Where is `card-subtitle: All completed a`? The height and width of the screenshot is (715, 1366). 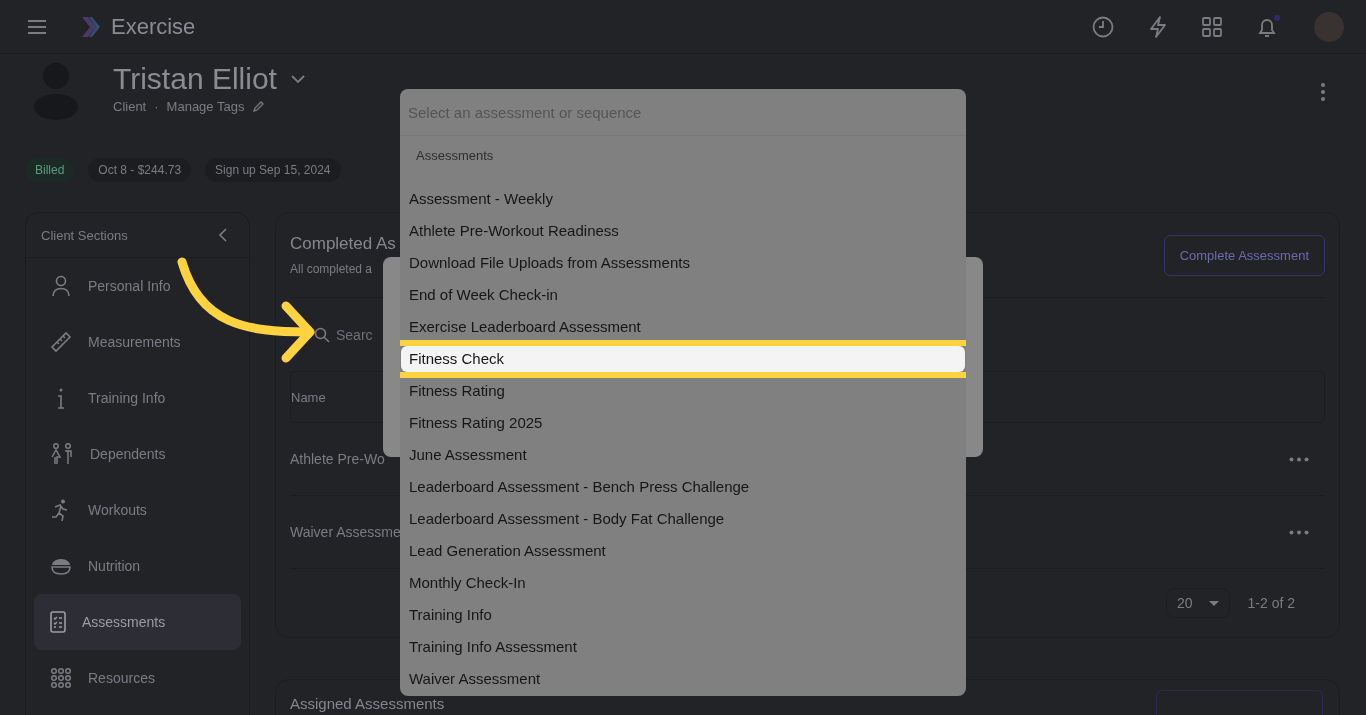 card-subtitle: All completed a is located at coordinates (332, 269).